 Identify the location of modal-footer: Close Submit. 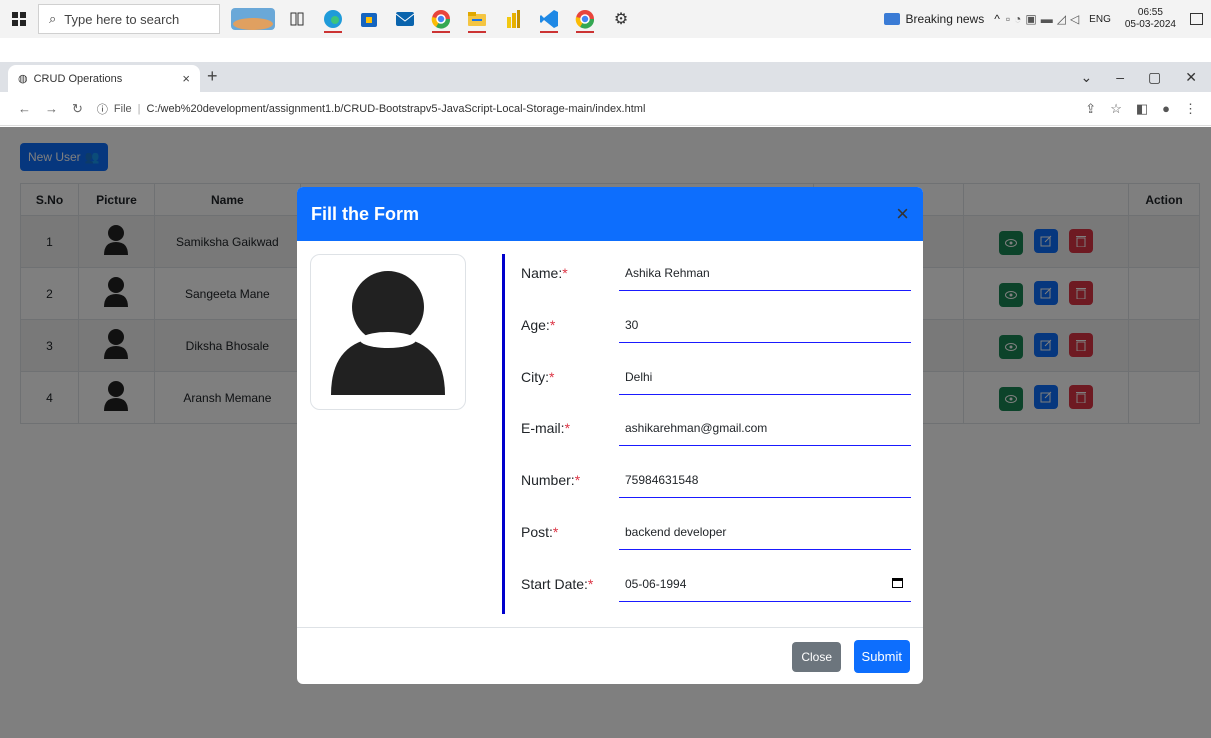
(610, 655).